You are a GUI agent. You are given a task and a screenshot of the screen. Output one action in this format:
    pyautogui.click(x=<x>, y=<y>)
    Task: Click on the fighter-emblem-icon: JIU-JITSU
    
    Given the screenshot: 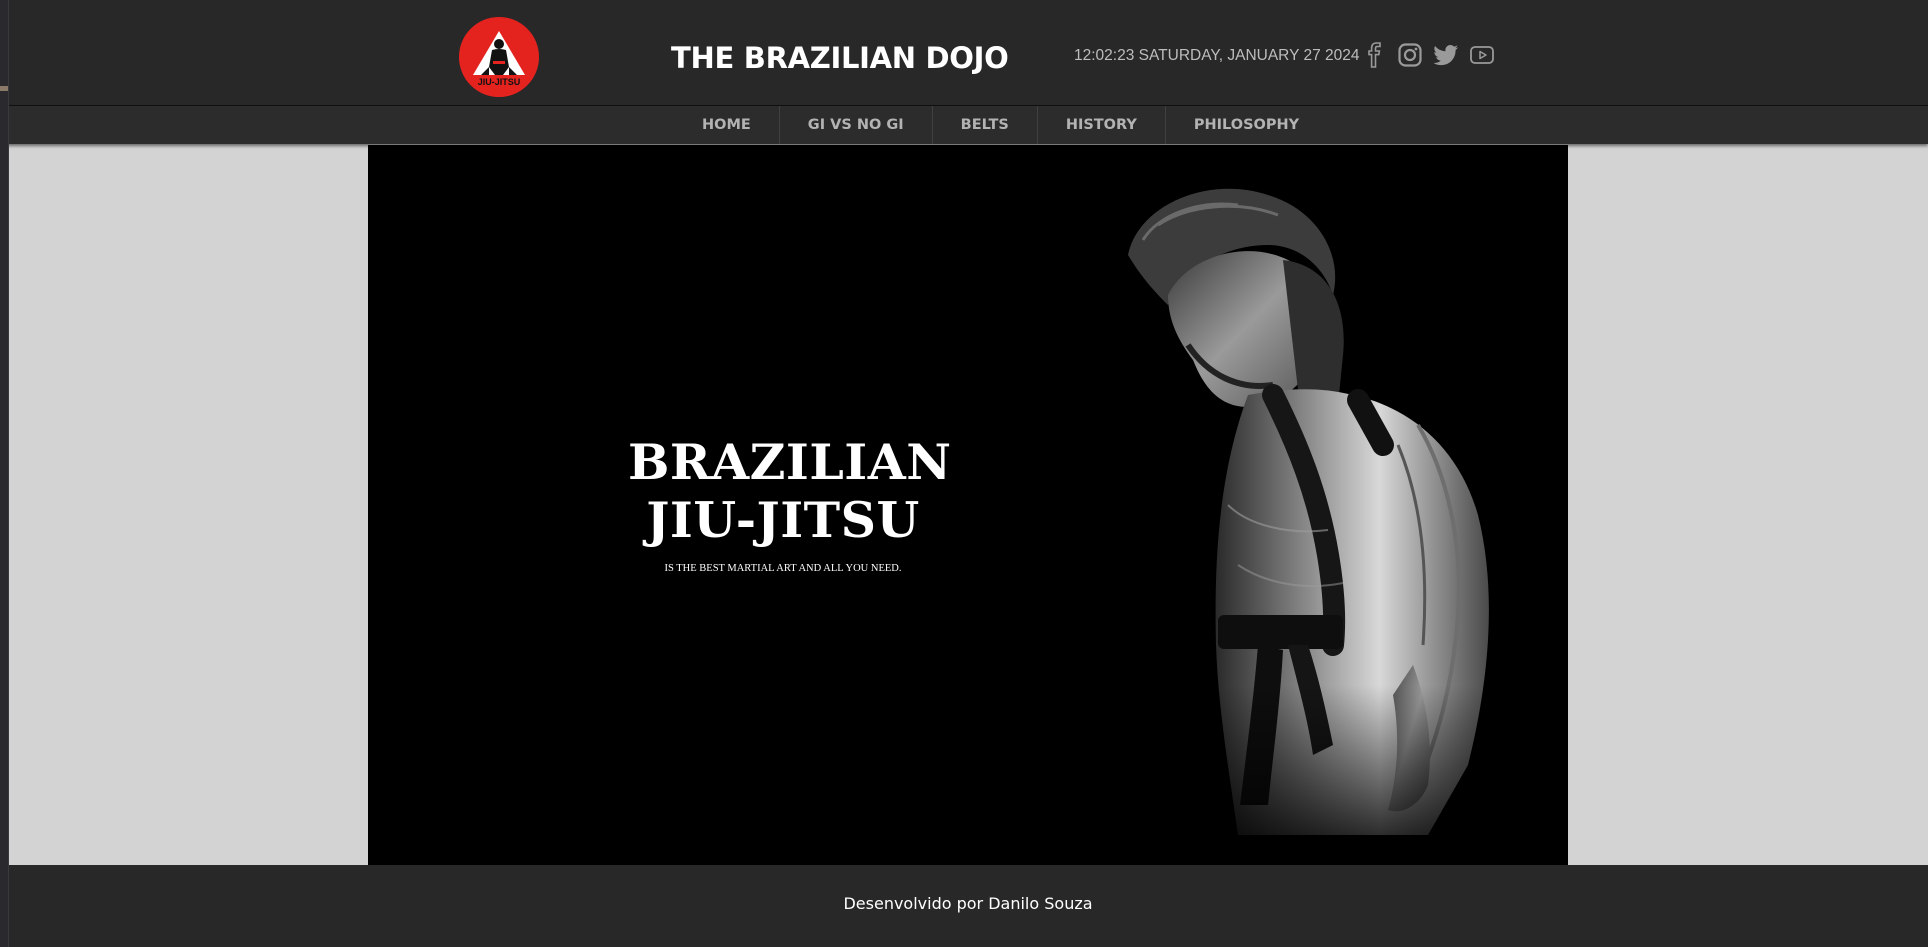 What is the action you would take?
    pyautogui.click(x=499, y=57)
    